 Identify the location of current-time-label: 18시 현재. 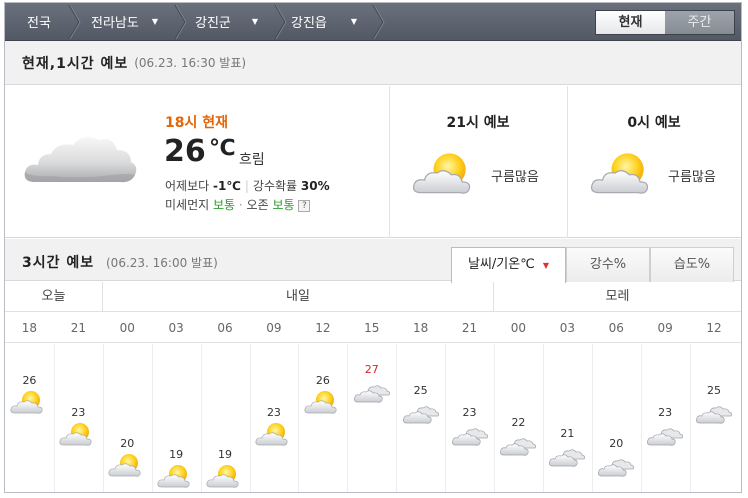
(196, 123).